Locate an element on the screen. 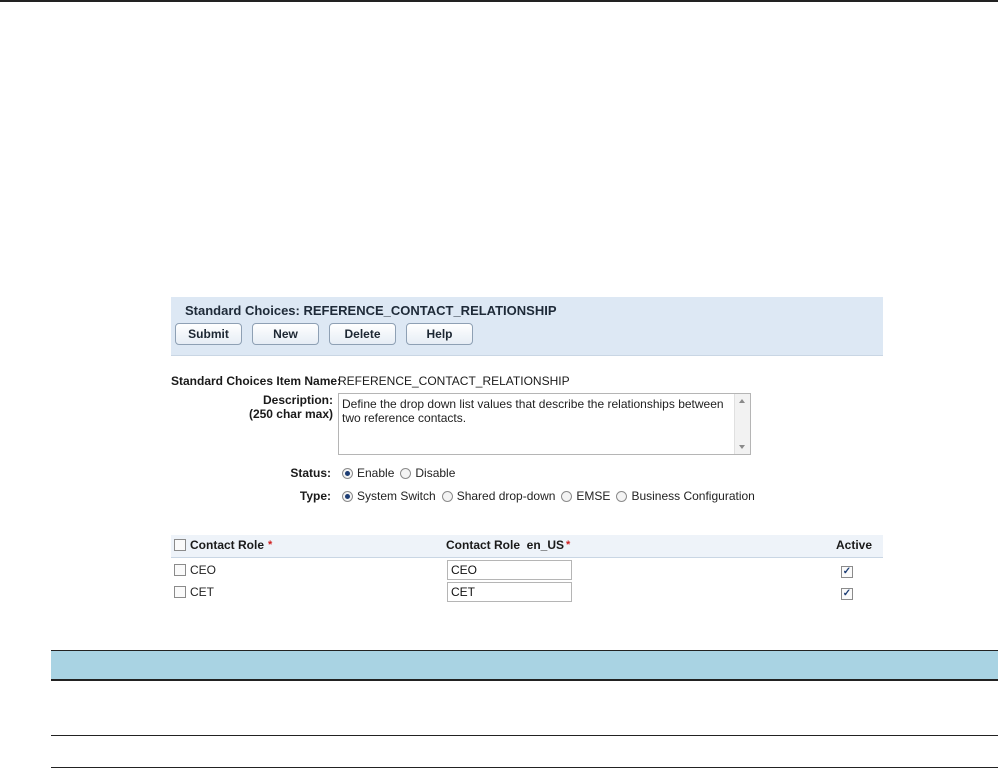 The height and width of the screenshot is (769, 998). type-business-configuration-label: Business Configuration is located at coordinates (693, 496).